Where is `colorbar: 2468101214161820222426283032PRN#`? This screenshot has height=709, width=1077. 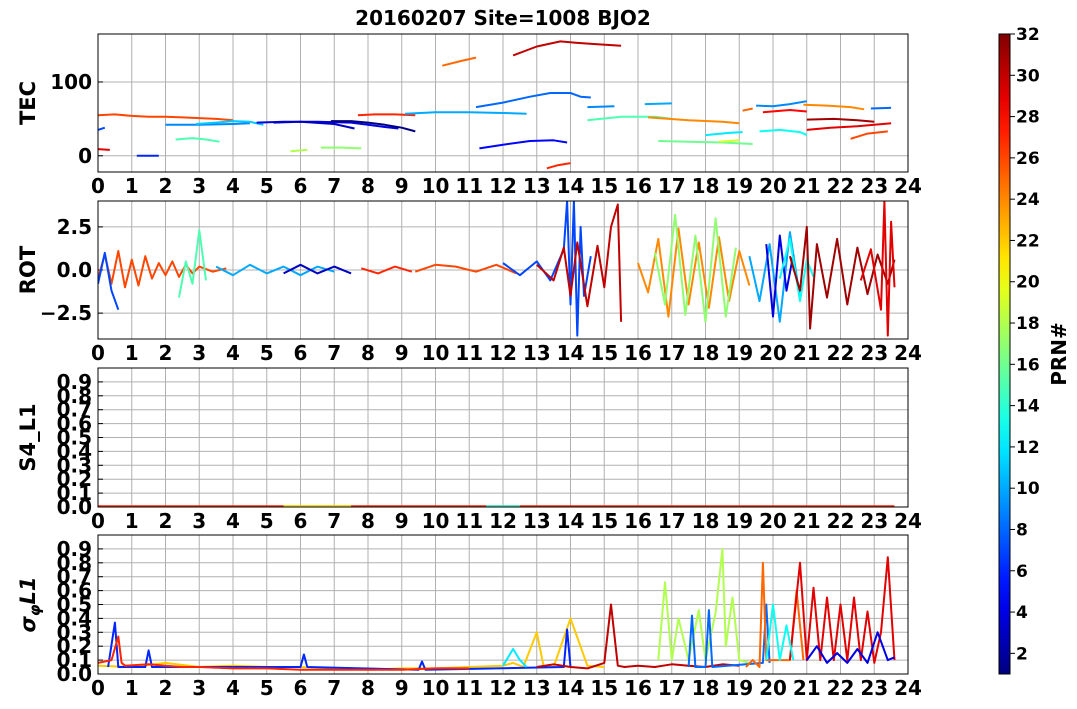 colorbar: 2468101214161820222426283032PRN# is located at coordinates (1034, 350).